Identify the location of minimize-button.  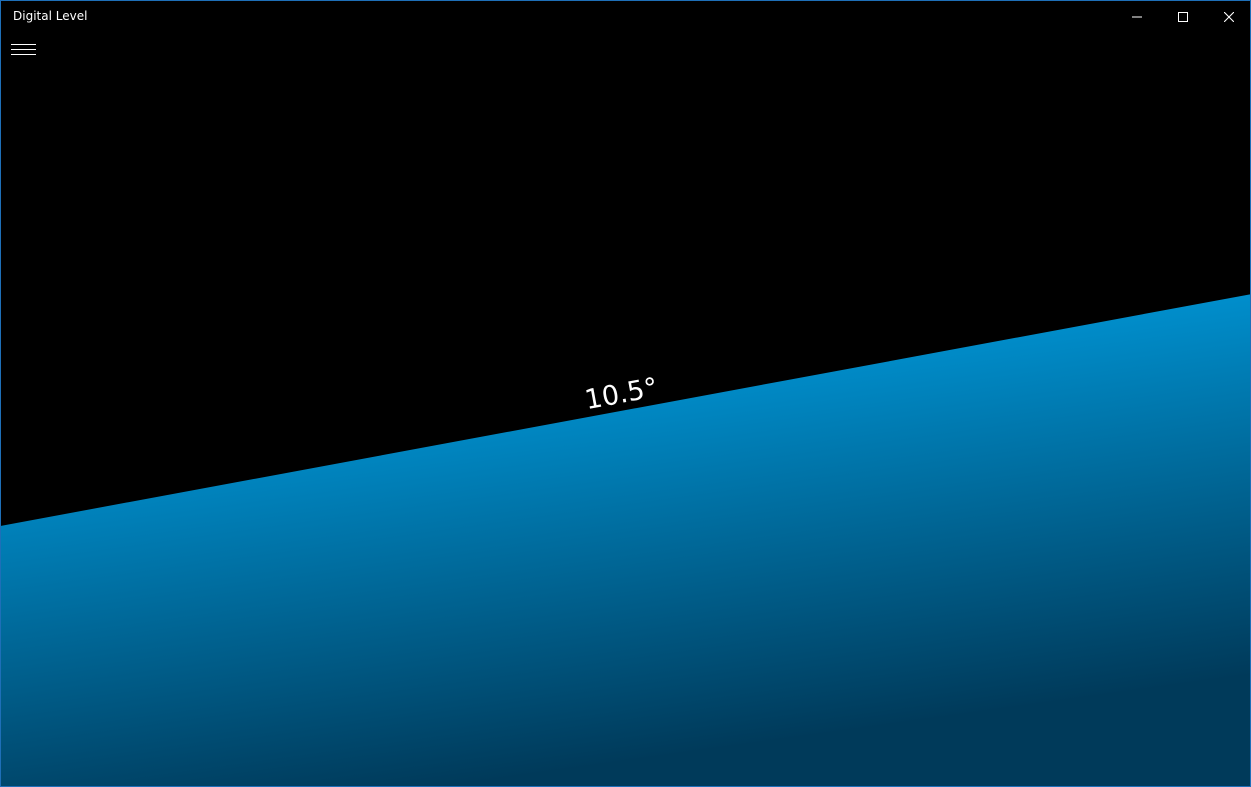
(1137, 16).